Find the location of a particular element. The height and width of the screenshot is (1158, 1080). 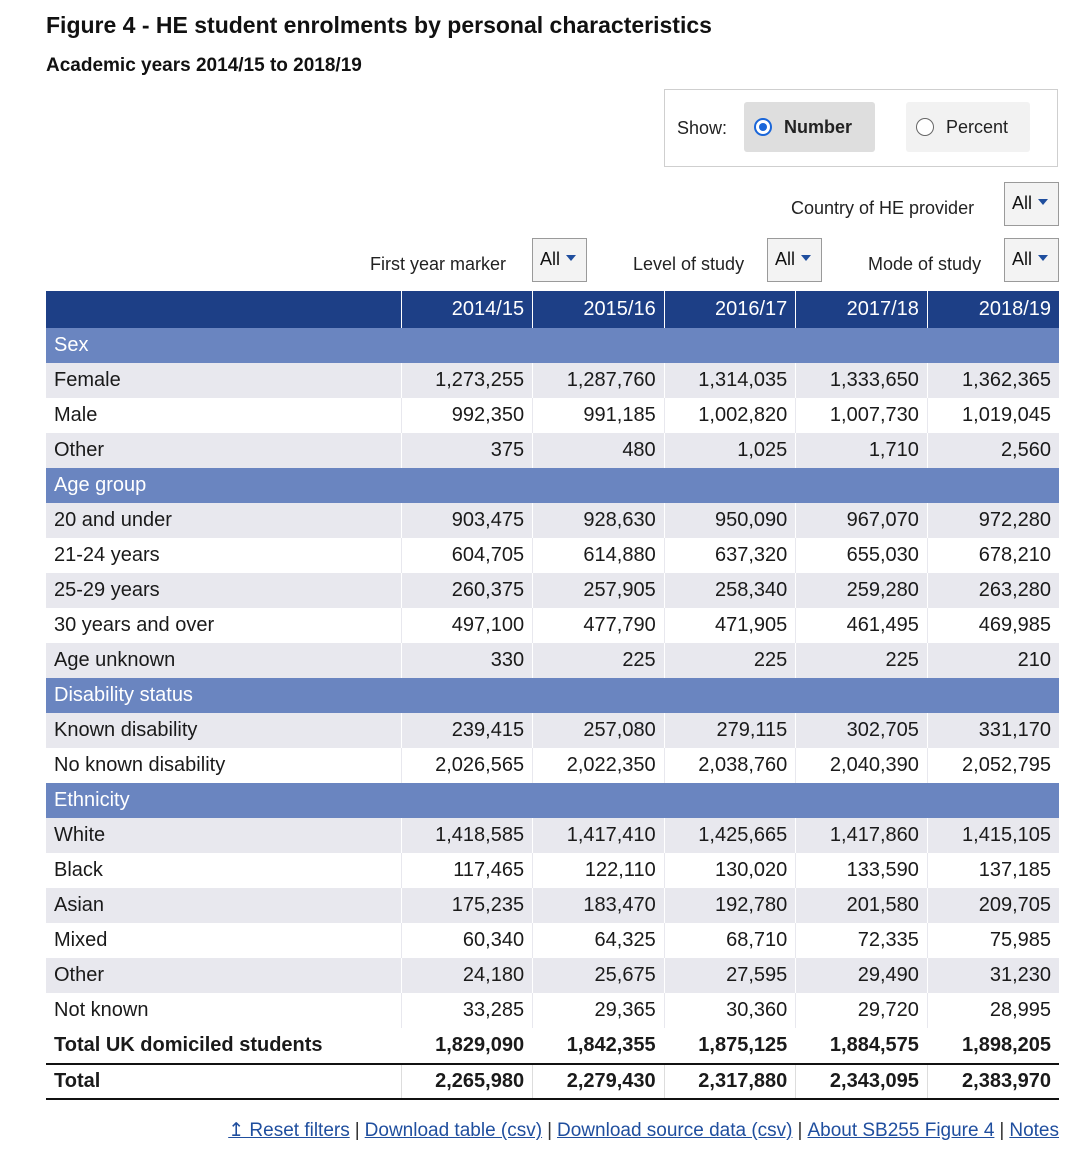

table-cell: 117,465 is located at coordinates (466, 870).